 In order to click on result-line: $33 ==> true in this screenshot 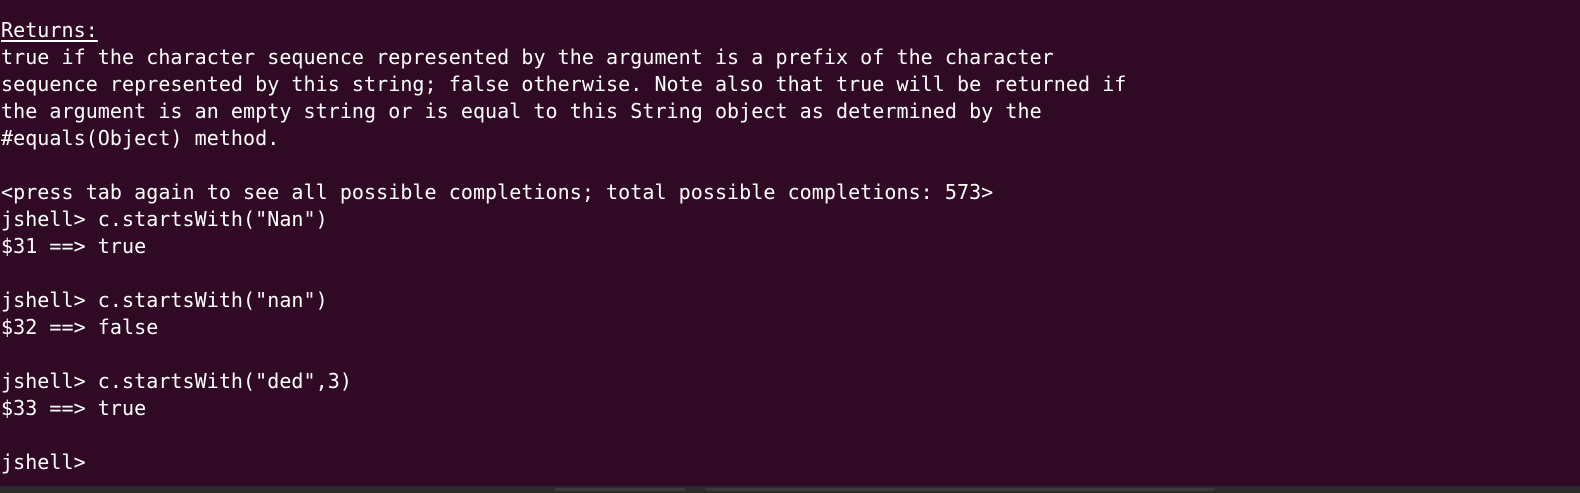, I will do `click(74, 408)`.